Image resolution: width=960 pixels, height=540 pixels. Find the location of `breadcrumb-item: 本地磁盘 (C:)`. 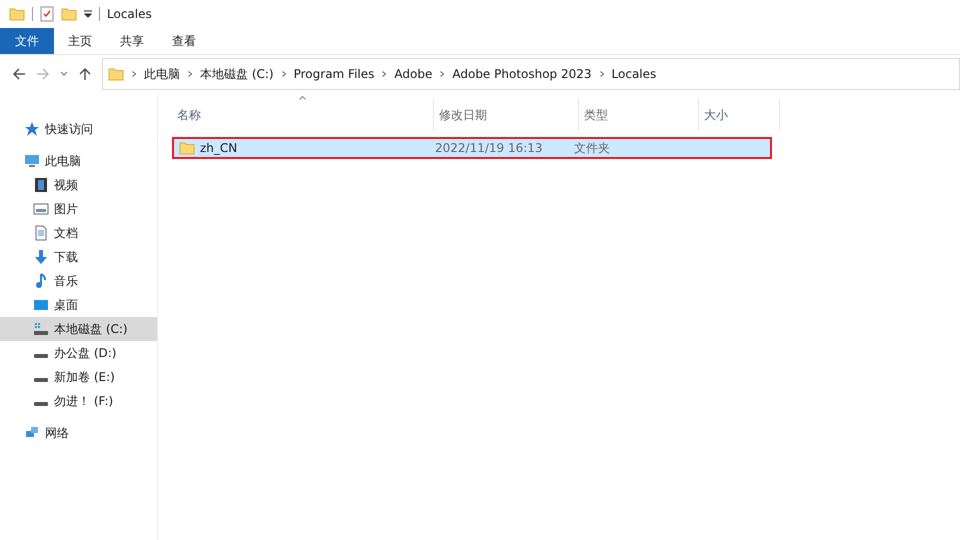

breadcrumb-item: 本地磁盘 (C:) is located at coordinates (237, 74).